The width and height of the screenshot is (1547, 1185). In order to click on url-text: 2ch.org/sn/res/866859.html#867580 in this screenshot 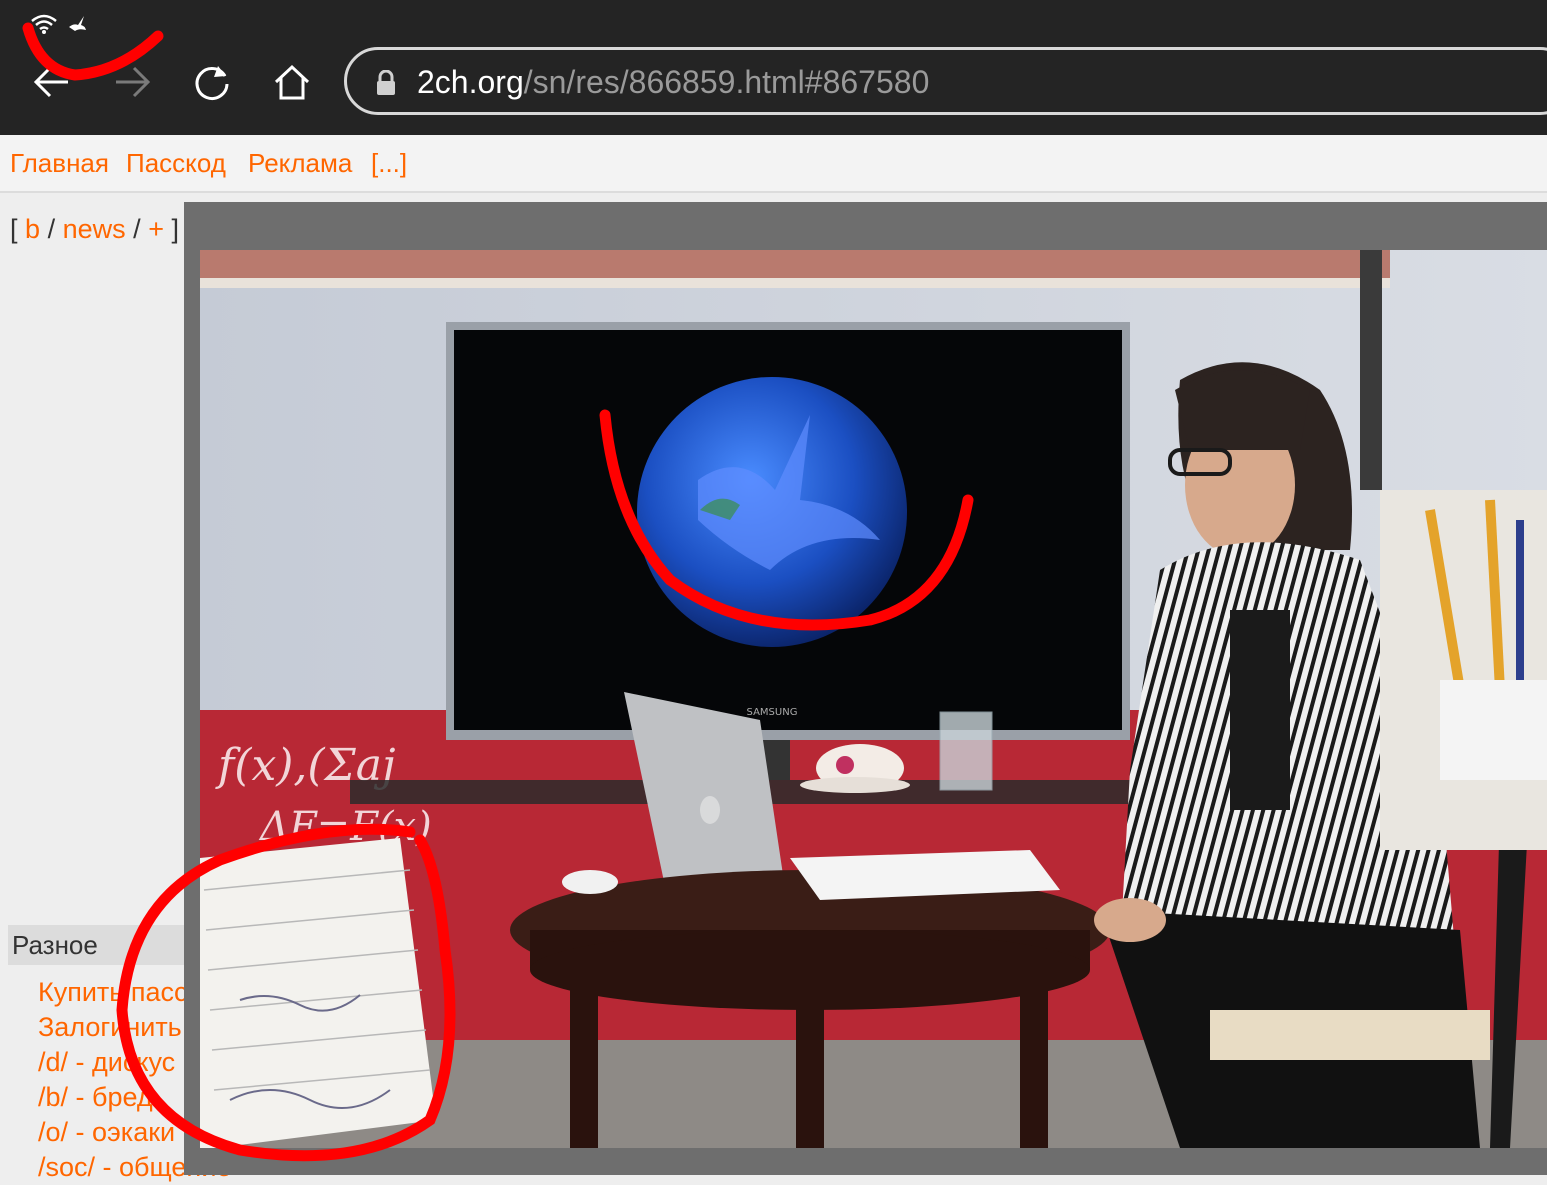, I will do `click(673, 82)`.